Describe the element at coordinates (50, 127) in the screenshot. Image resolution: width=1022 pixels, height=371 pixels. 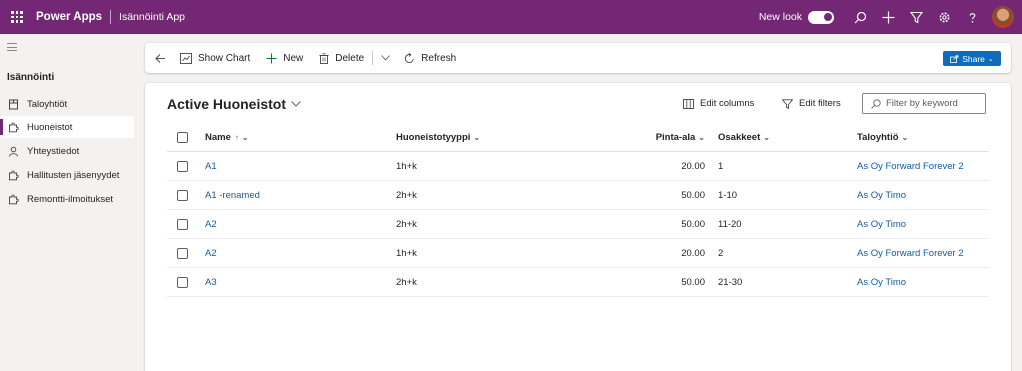
I see `sidebar-item-label: Huoneistot` at that location.